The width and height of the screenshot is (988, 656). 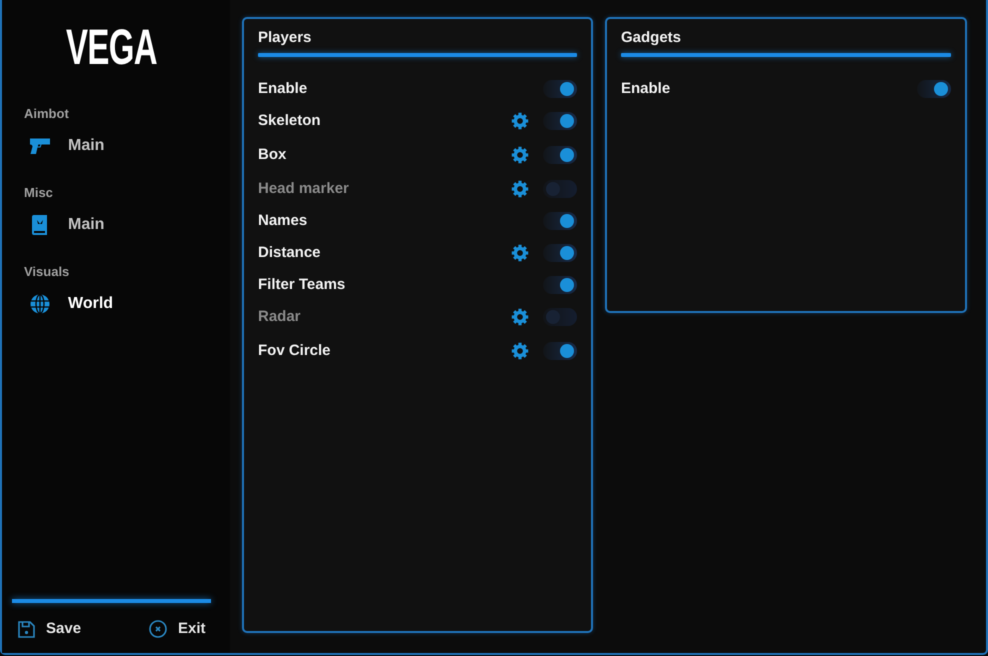 What do you see at coordinates (40, 146) in the screenshot?
I see `pistol-icon` at bounding box center [40, 146].